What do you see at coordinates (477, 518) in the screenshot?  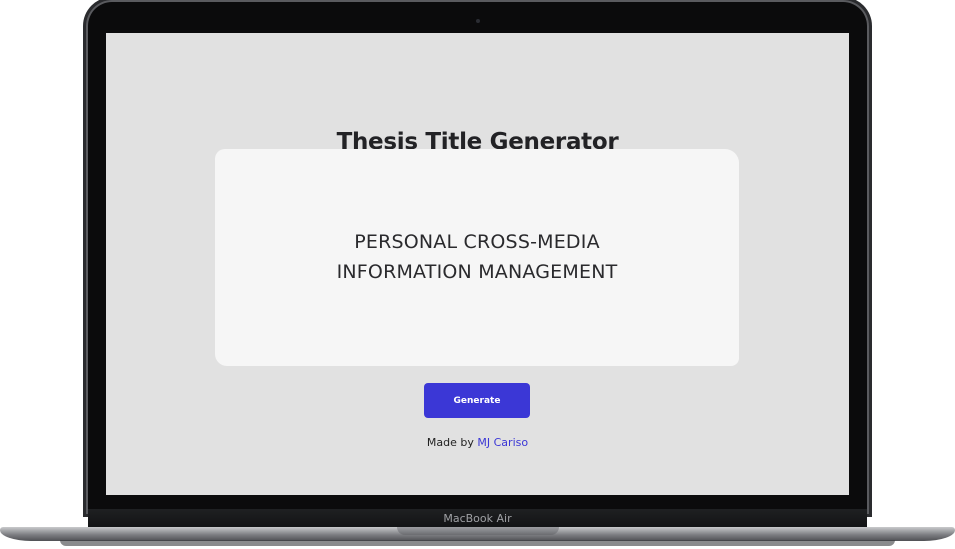 I see `model-label: MacBook Air` at bounding box center [477, 518].